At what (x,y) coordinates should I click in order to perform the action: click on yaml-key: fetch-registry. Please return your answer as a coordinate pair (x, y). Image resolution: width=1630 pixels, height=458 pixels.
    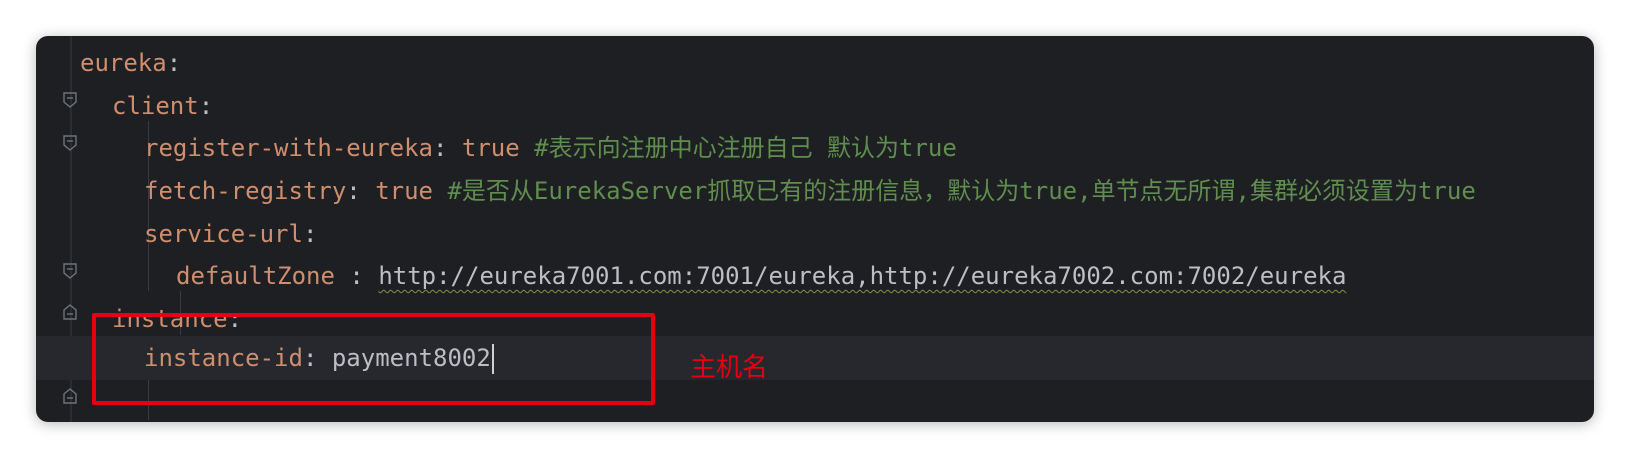
    Looking at the image, I should click on (245, 191).